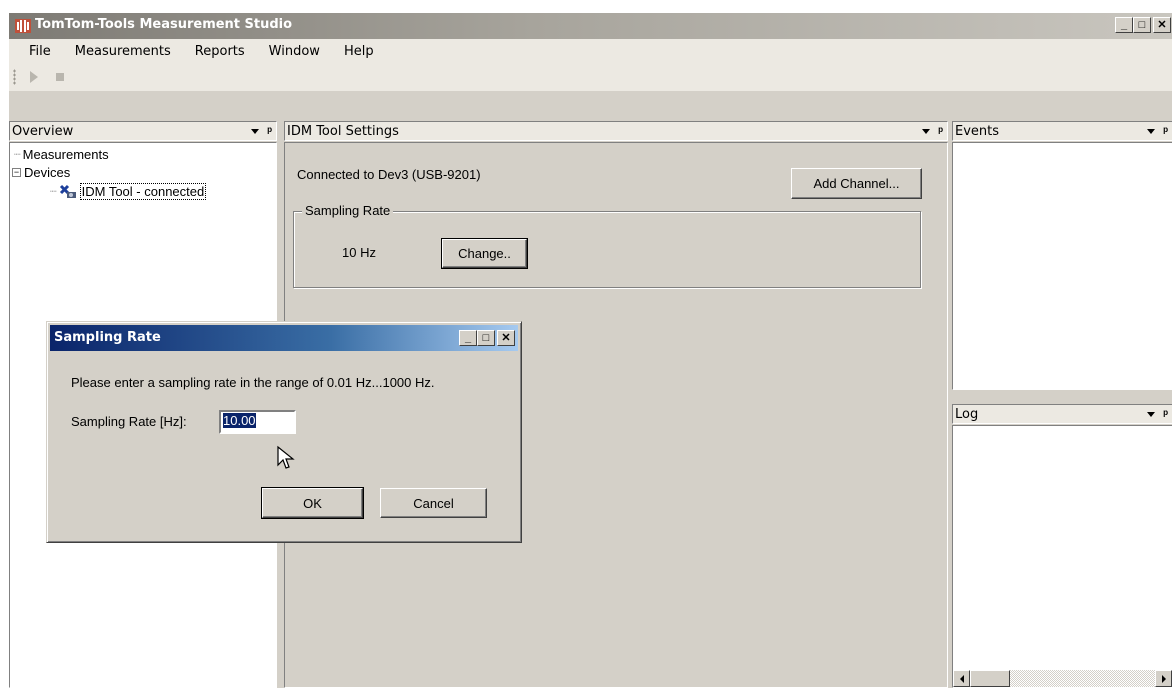 This screenshot has width=1172, height=688. I want to click on dialog-title-bar: Sampling Rate _ □ ✕, so click(284, 338).